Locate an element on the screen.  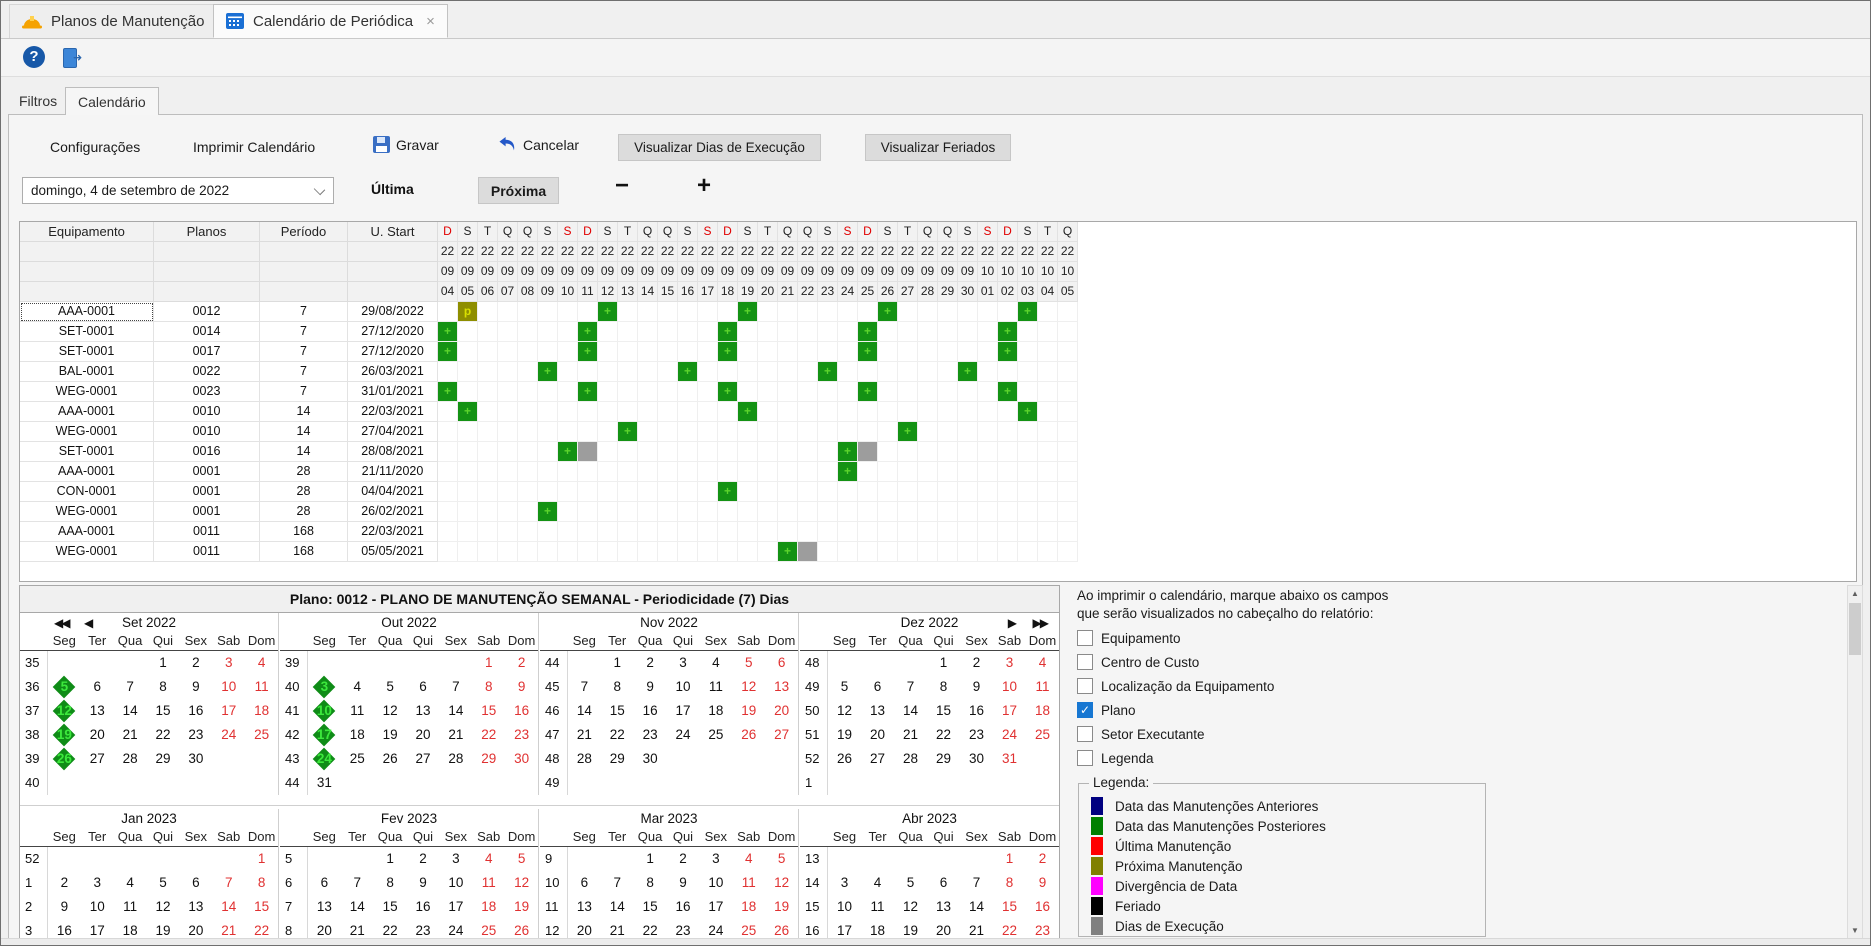
cell-u-start: 27/12/2020 is located at coordinates (393, 332).